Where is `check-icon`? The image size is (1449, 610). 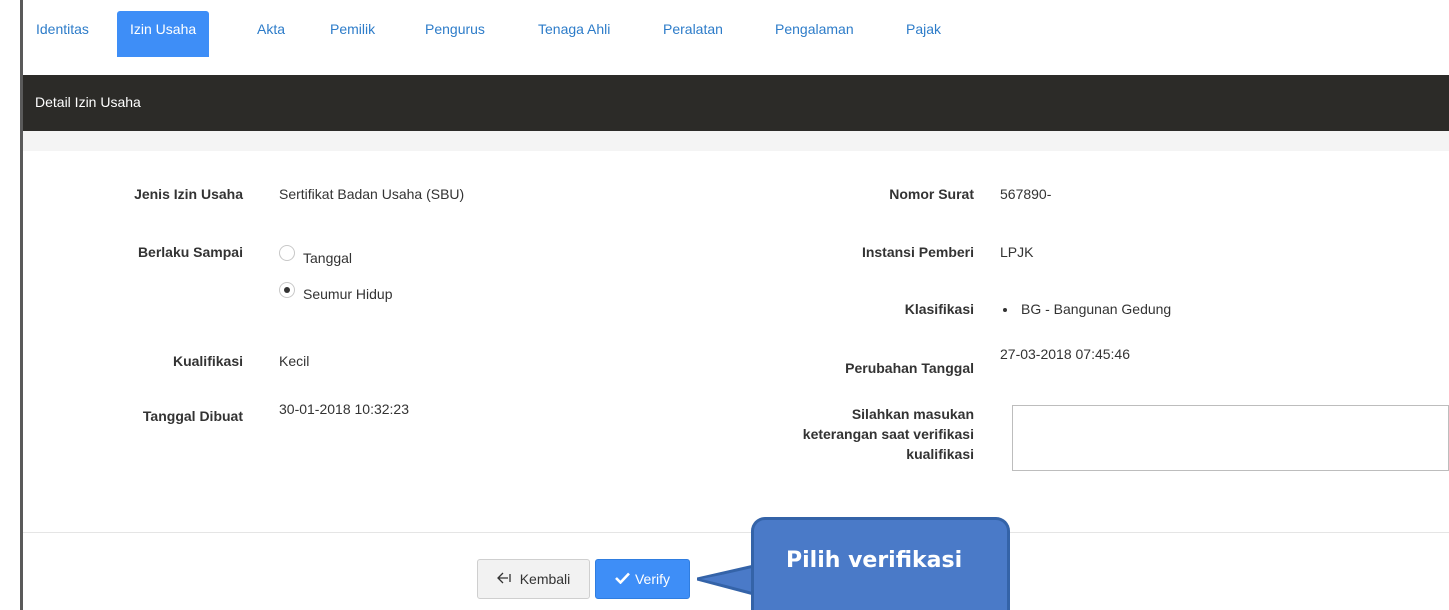 check-icon is located at coordinates (622, 579).